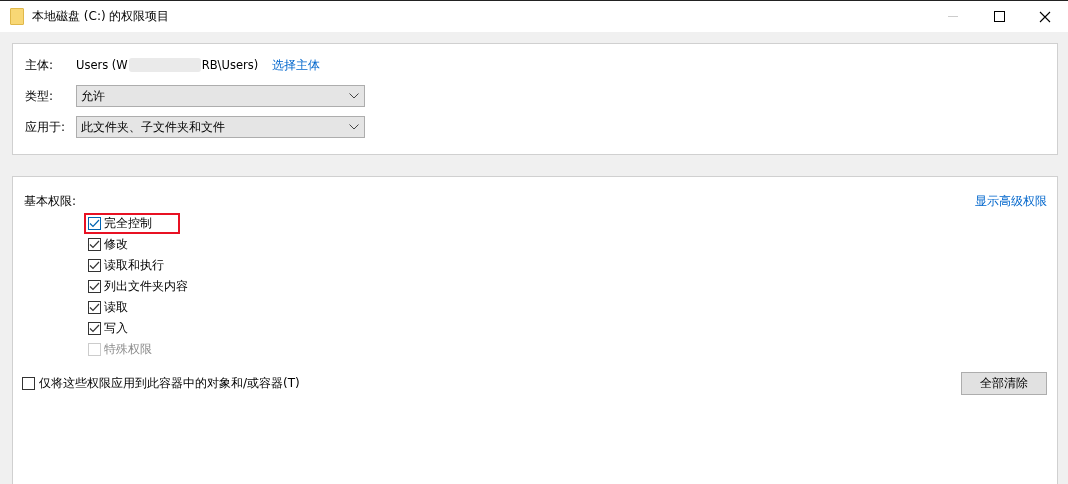  I want to click on checkbox-label: 特殊权限, so click(128, 349).